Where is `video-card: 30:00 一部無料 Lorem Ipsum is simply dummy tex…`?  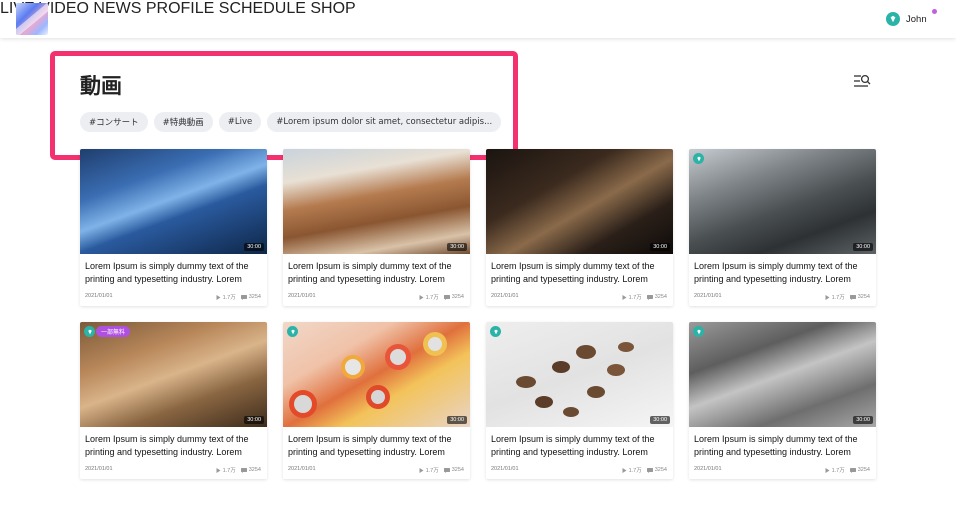
video-card: 30:00 一部無料 Lorem Ipsum is simply dummy tex… is located at coordinates (173, 400).